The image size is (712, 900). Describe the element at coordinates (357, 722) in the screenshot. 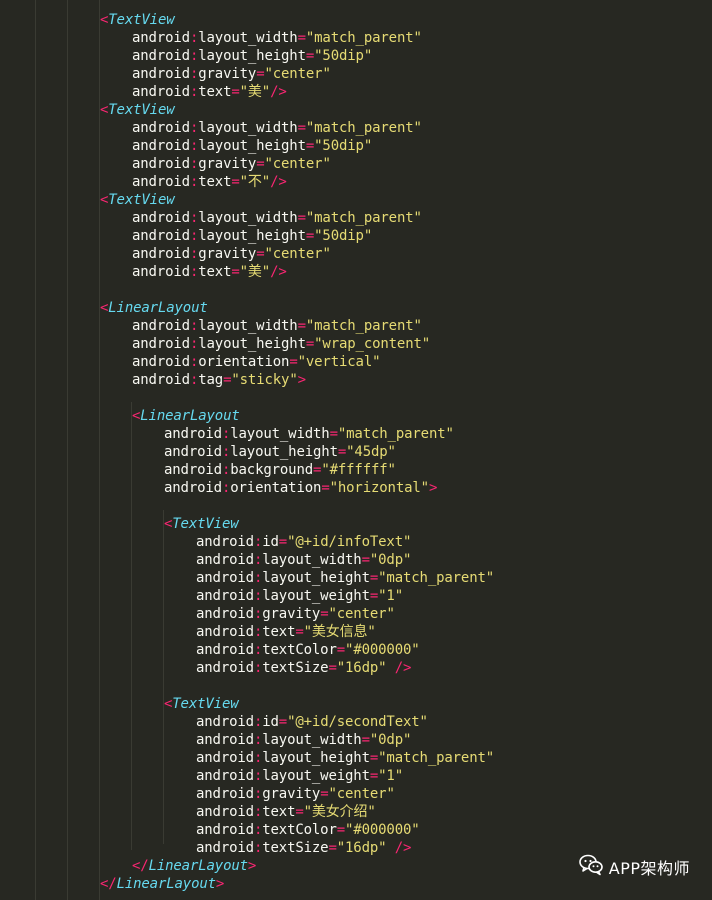

I see `attr-value: @+id/secondText` at that location.